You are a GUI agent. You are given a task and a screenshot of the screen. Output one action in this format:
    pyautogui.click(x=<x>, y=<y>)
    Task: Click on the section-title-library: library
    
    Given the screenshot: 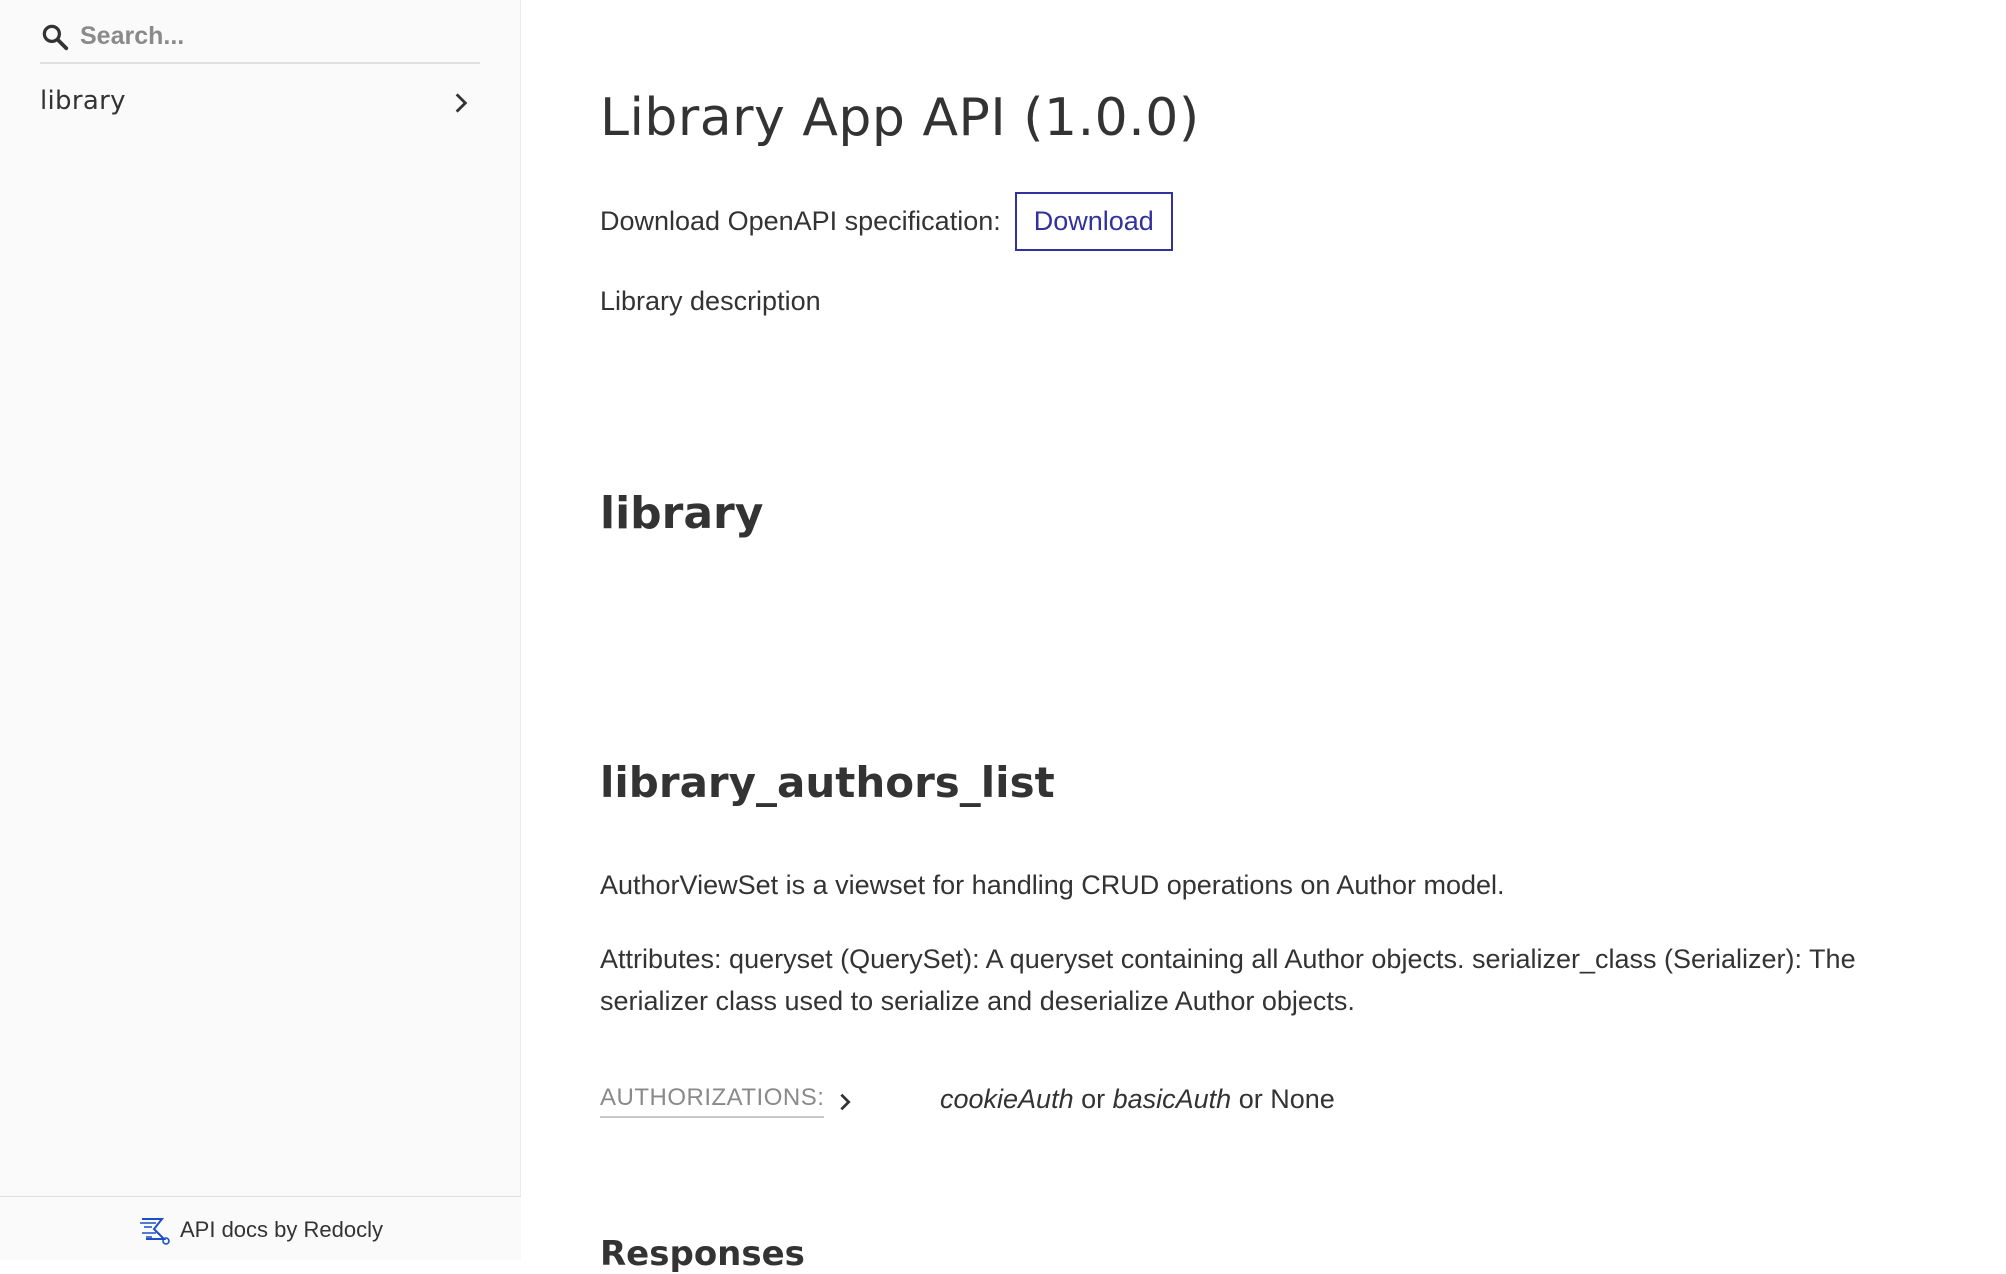 What is the action you would take?
    pyautogui.click(x=682, y=513)
    